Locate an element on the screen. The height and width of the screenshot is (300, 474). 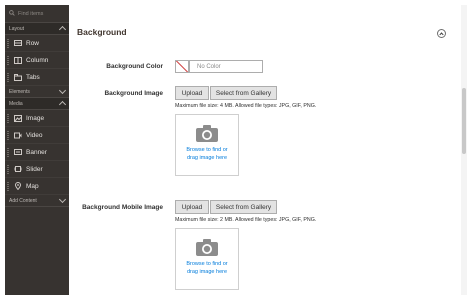
select-from-gallery-button: Select from Gallery is located at coordinates (243, 93).